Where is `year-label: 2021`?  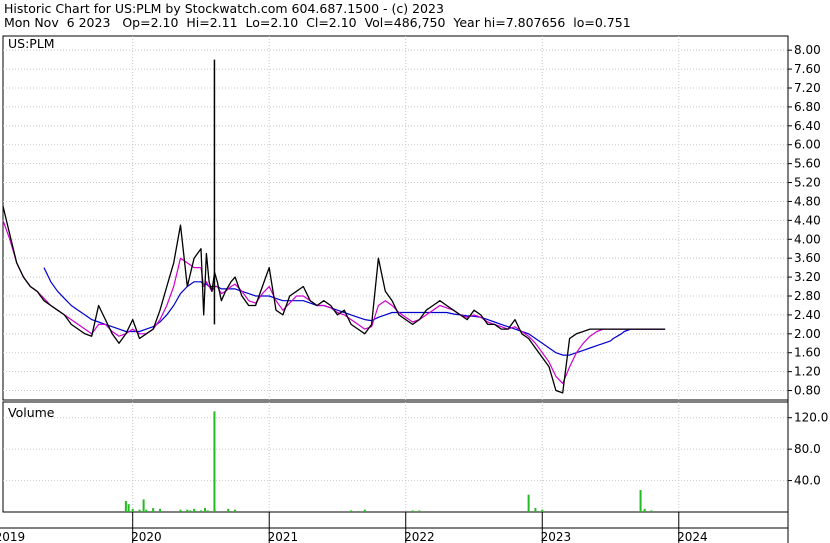 year-label: 2021 is located at coordinates (283, 536).